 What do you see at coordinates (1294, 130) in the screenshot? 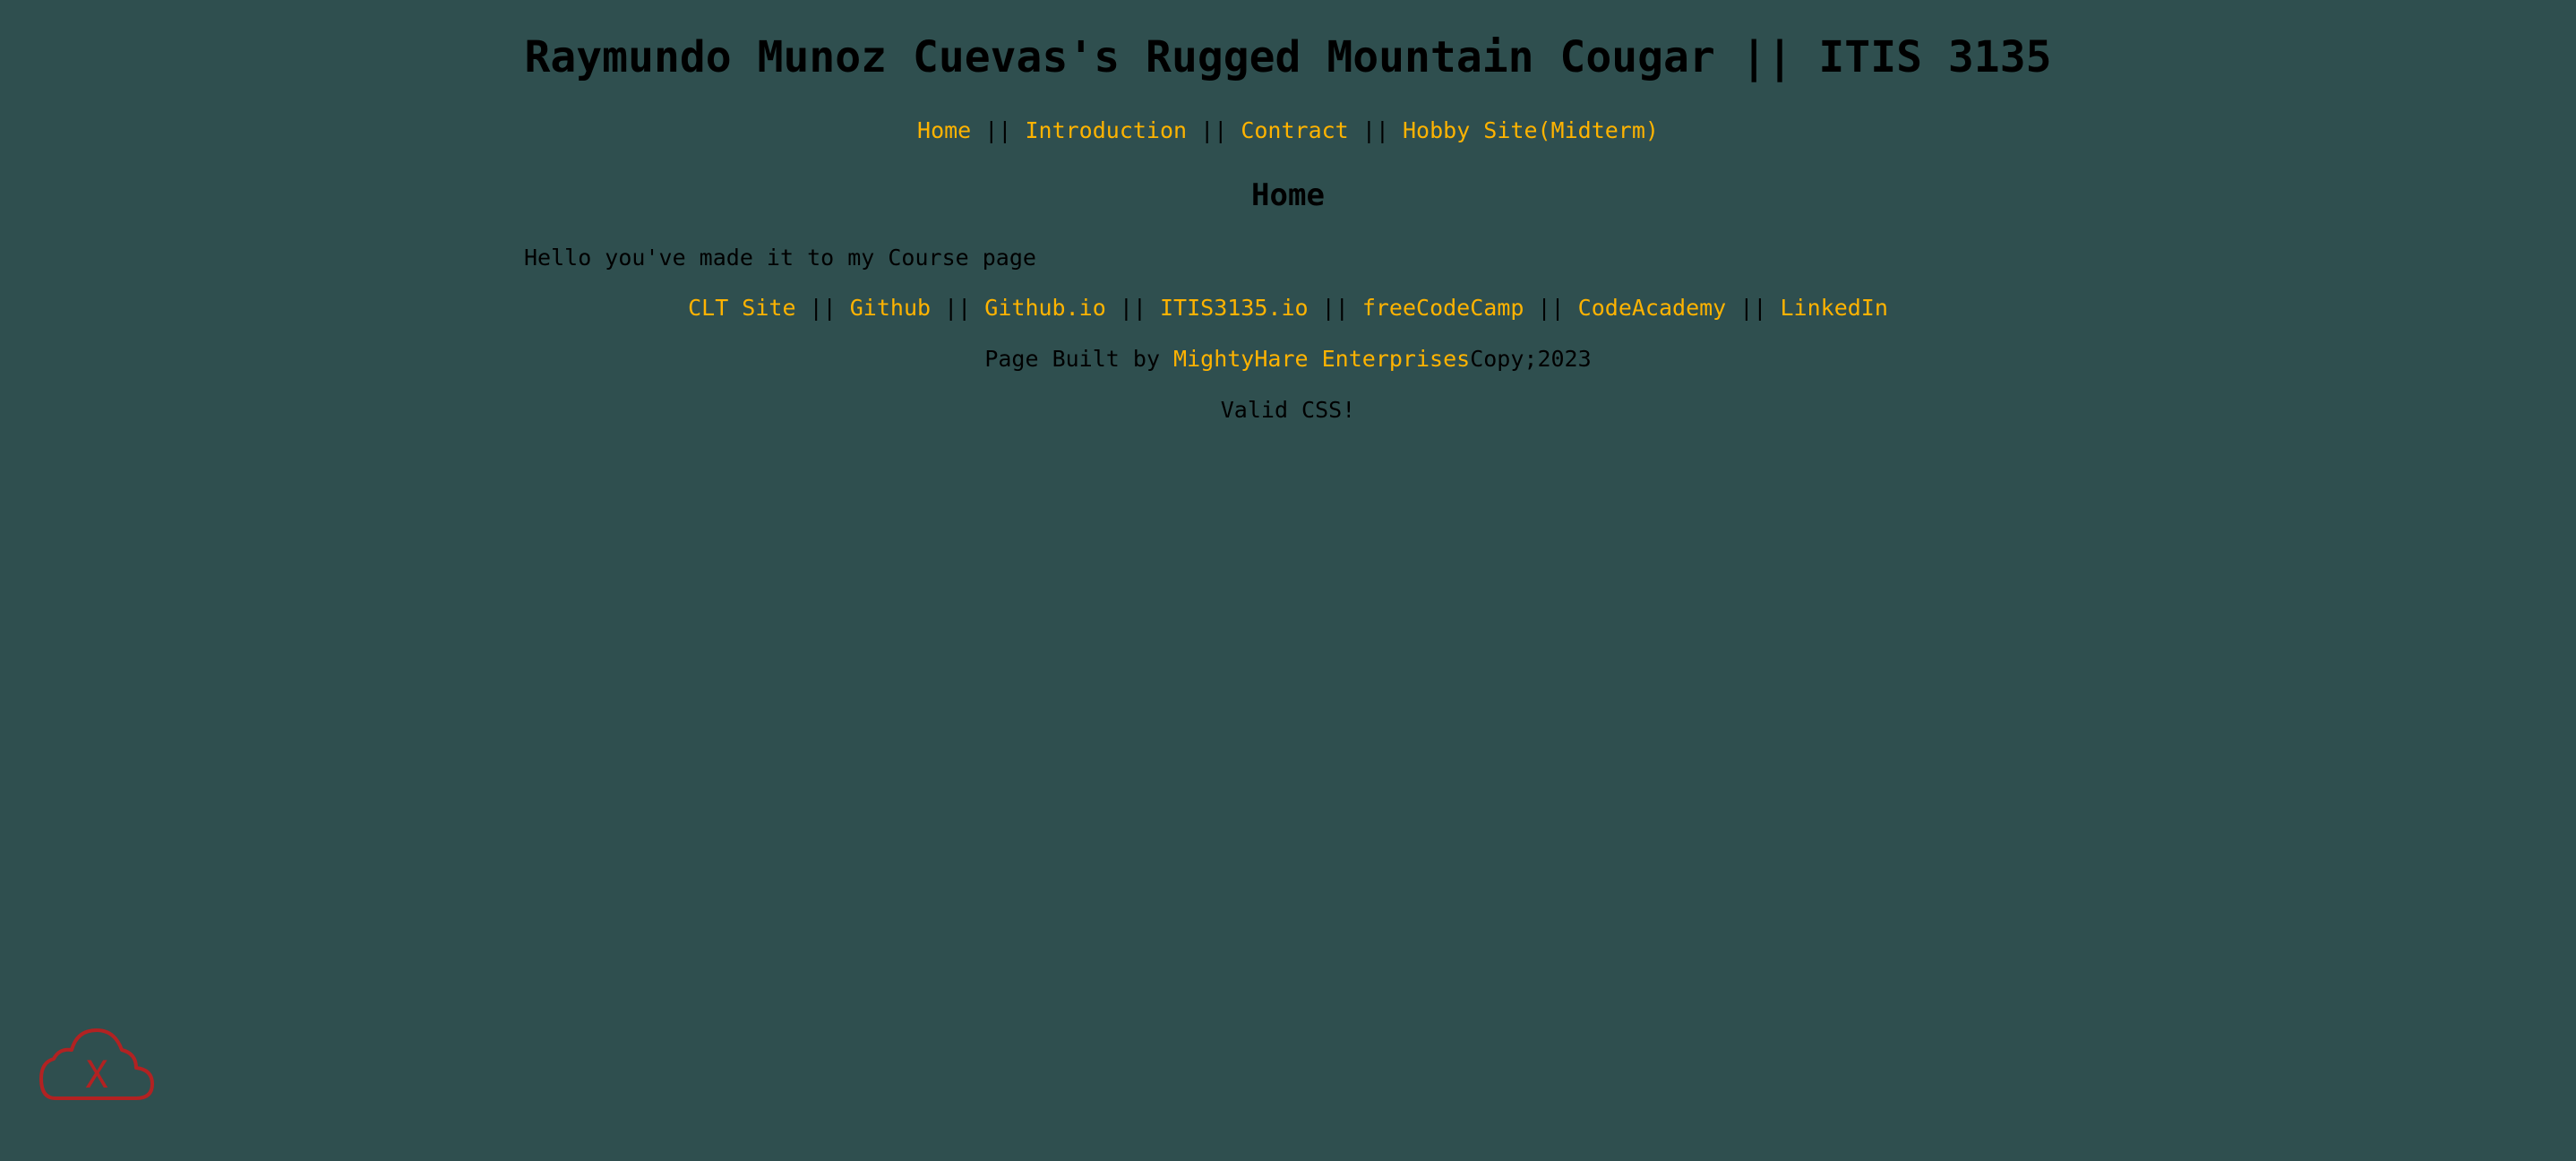
I see `nav-link-contract: Contract` at bounding box center [1294, 130].